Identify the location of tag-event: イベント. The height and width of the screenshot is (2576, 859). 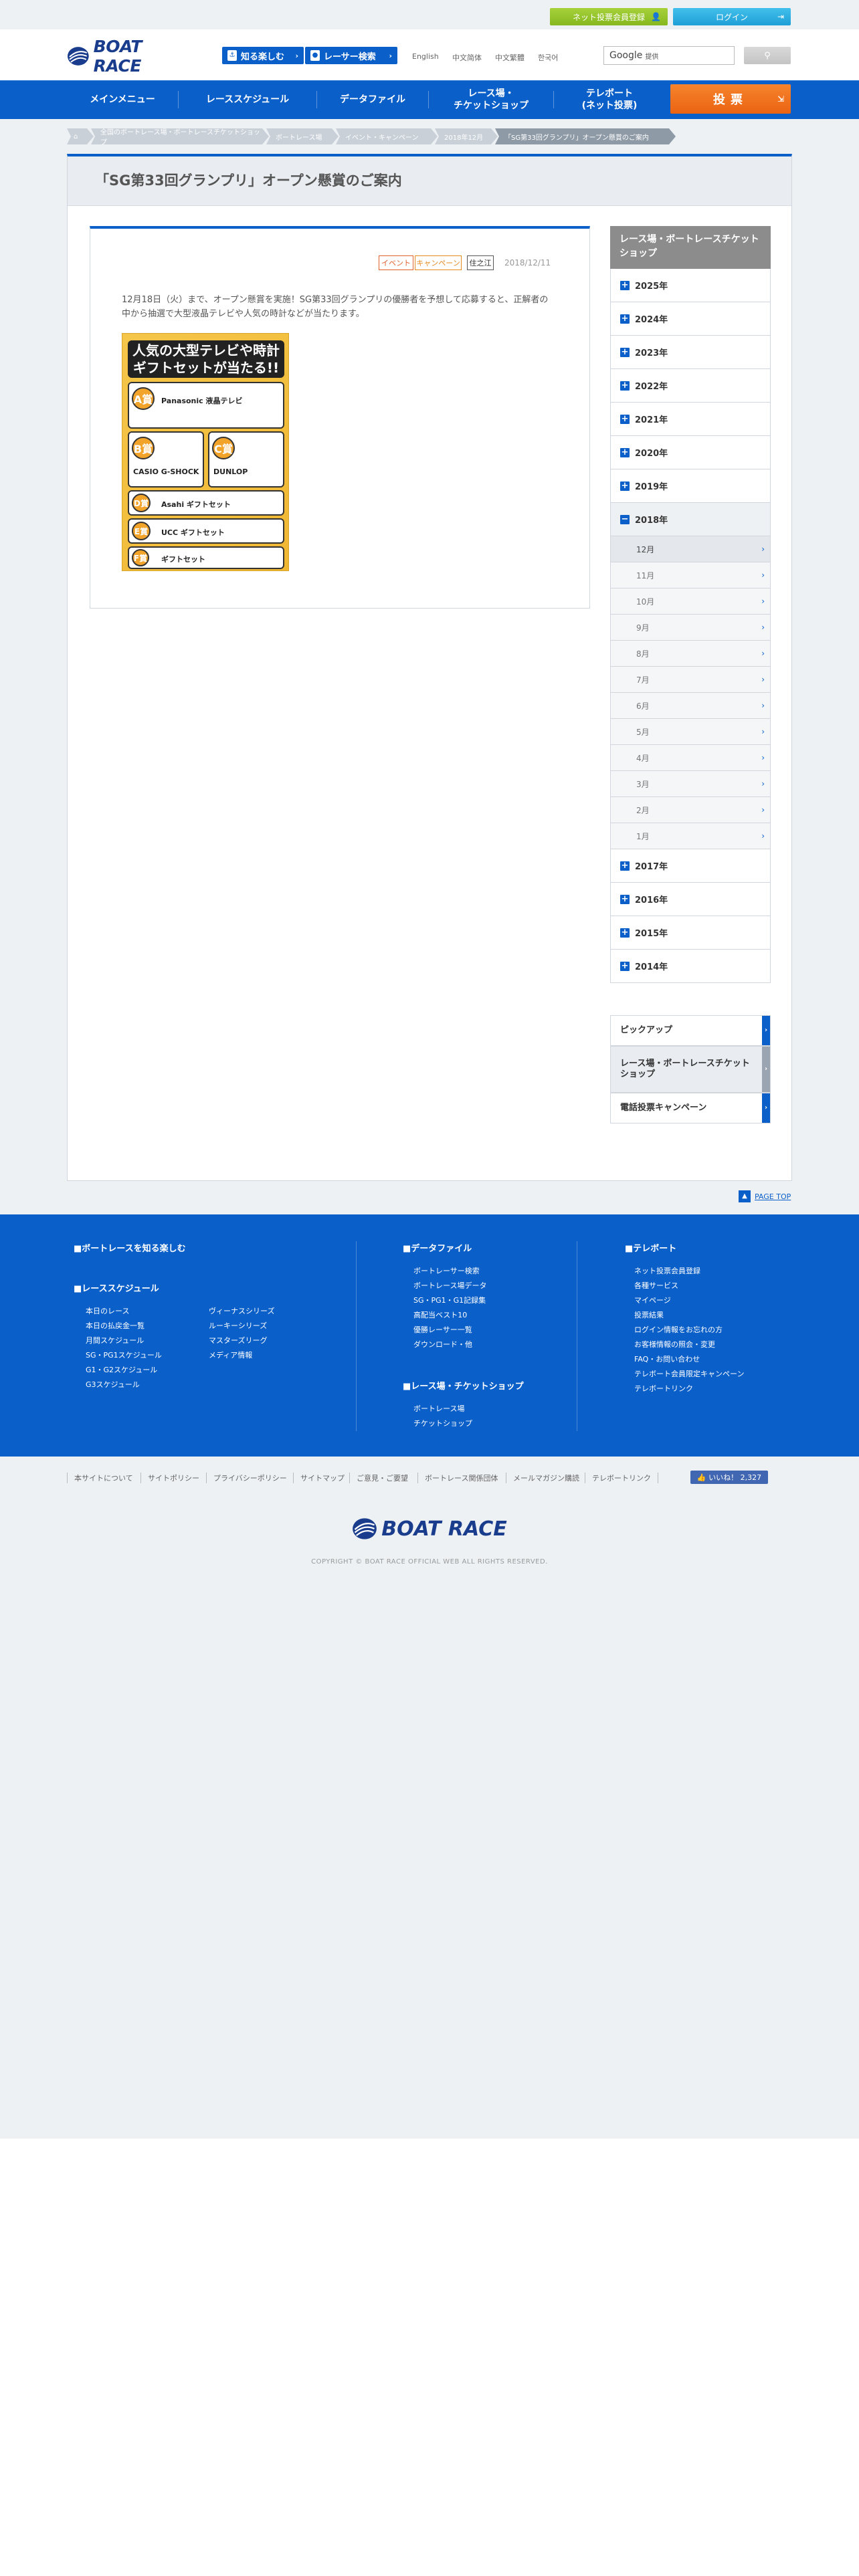
(396, 262).